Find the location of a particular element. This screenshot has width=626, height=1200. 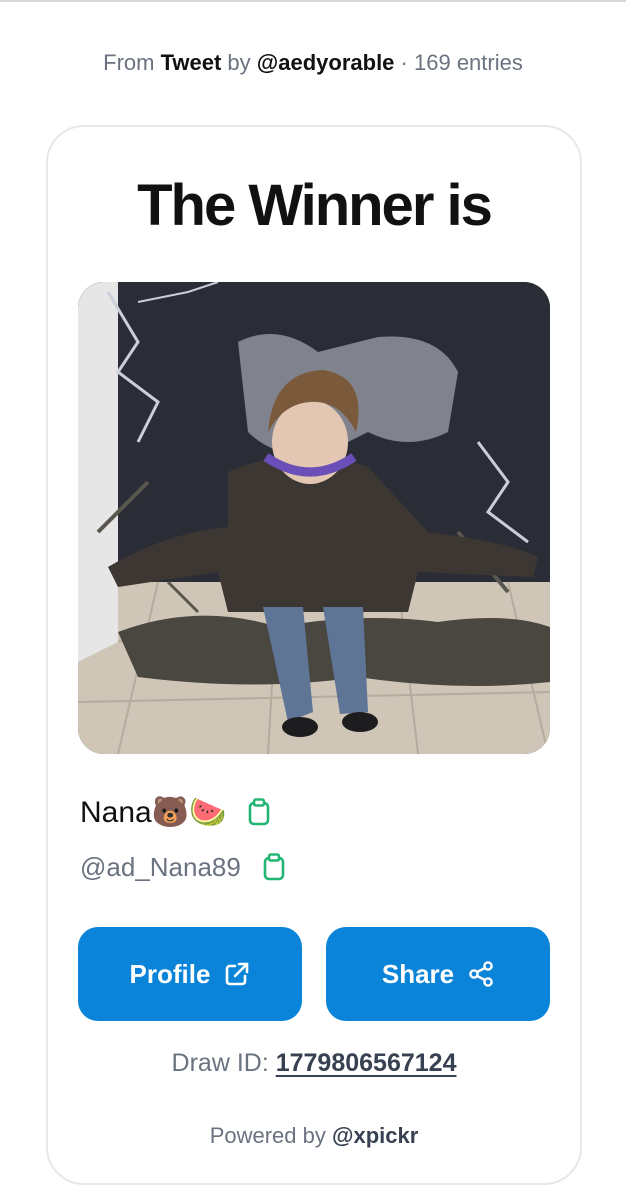

winner-display-name: Nana🐻🍉 is located at coordinates (153, 812).